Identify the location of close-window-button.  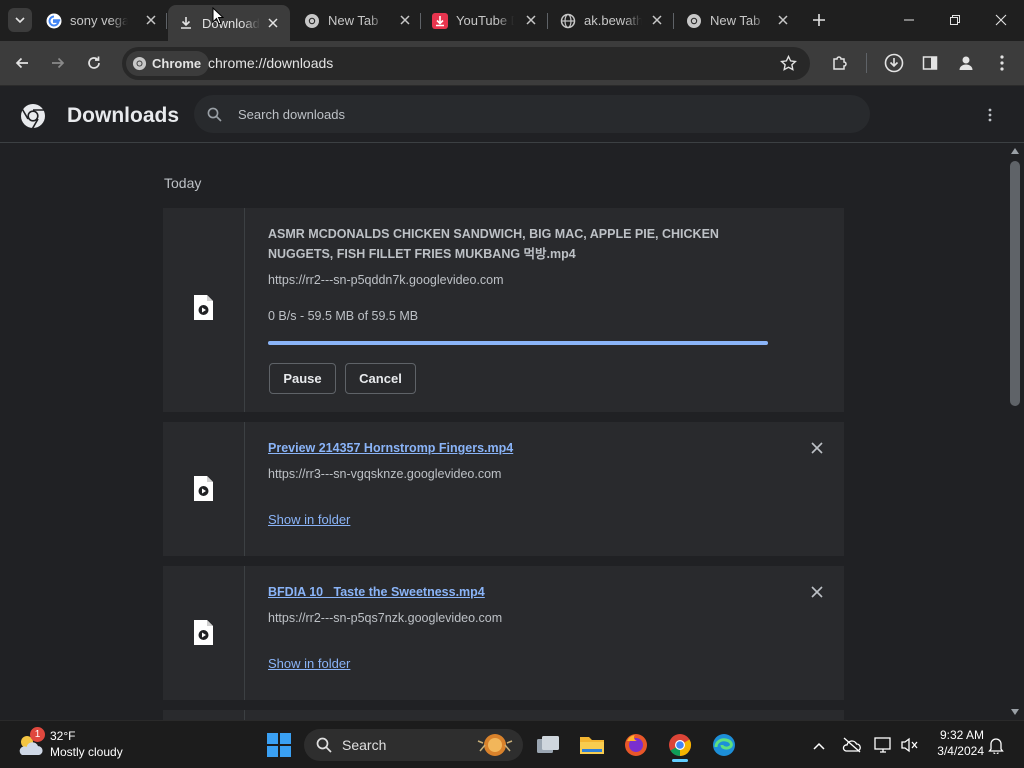
(1001, 20).